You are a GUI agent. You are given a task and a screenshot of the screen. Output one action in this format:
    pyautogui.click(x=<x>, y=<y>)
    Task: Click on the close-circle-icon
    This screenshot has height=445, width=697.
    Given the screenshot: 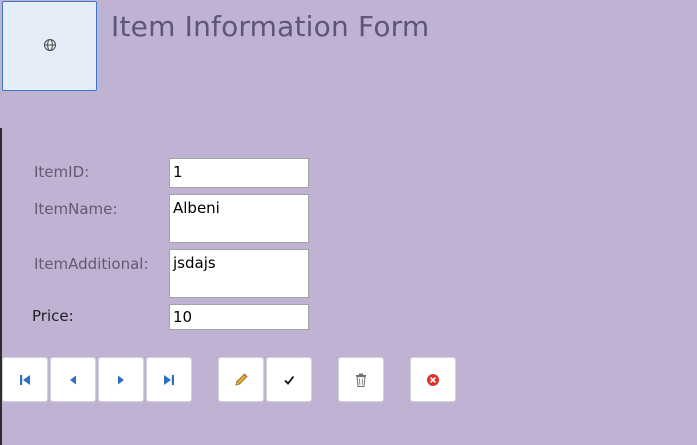 What is the action you would take?
    pyautogui.click(x=433, y=380)
    